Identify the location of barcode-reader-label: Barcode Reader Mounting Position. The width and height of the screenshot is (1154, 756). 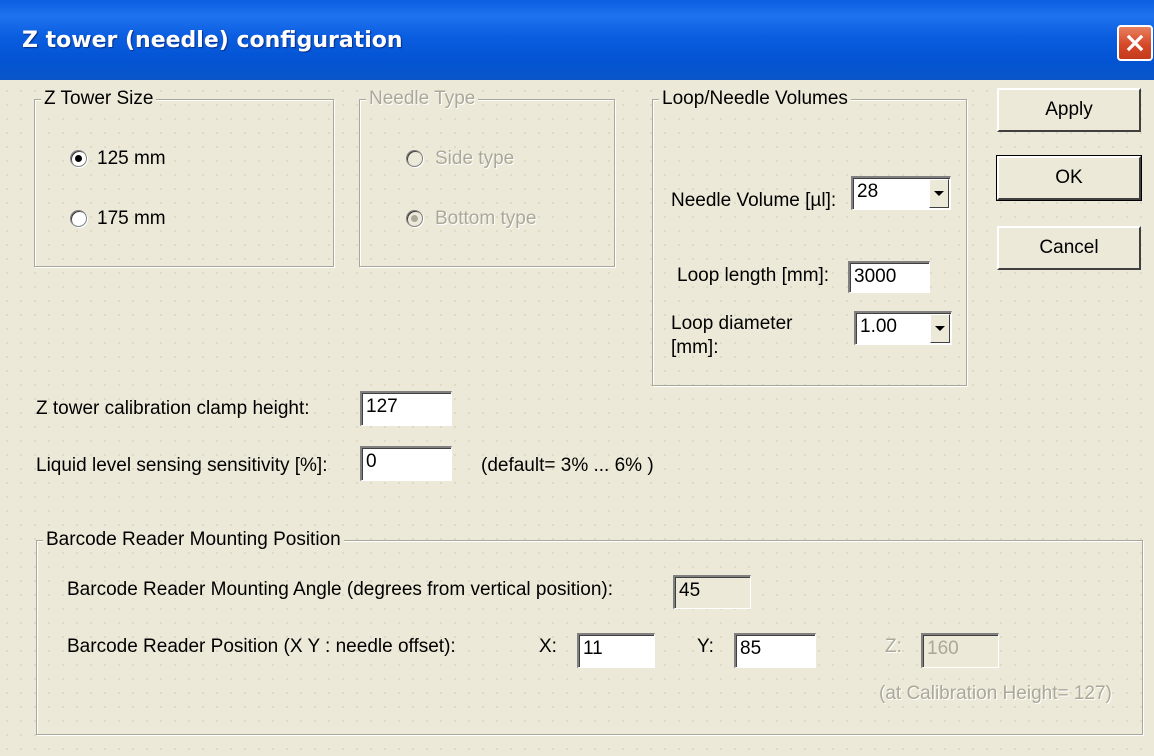
(193, 540).